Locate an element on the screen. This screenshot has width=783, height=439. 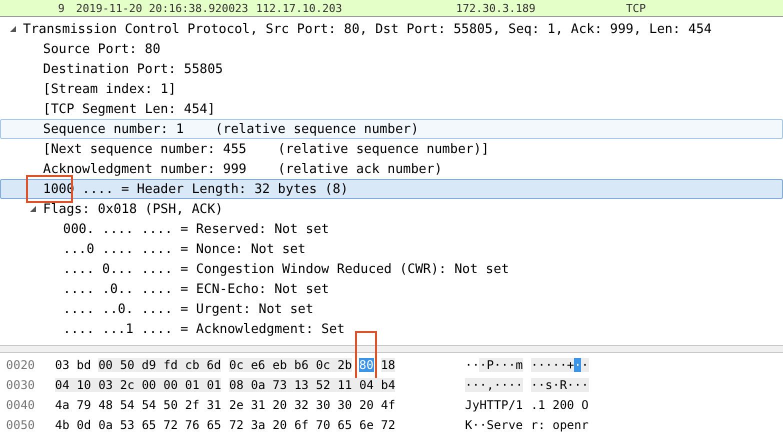
tree-item: [Next sequence number: 455 (relative sequence number)] is located at coordinates (266, 149).